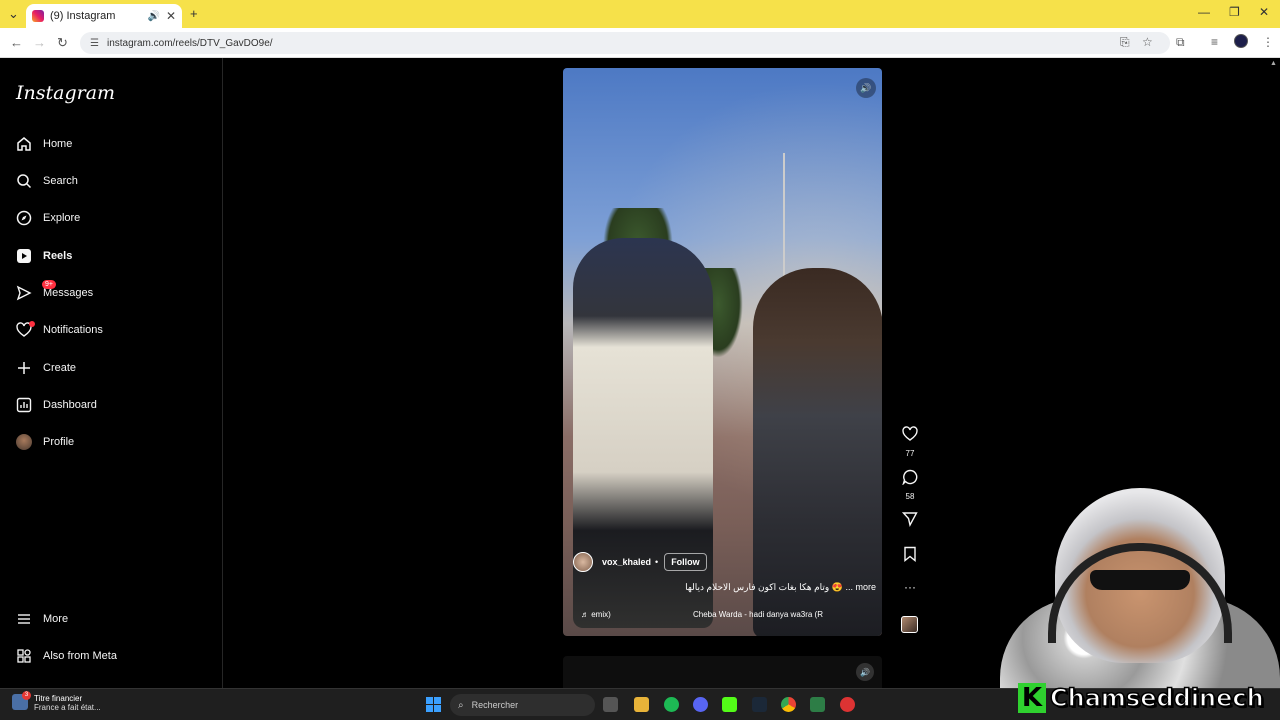 Image resolution: width=1280 pixels, height=720 pixels. I want to click on file-explorer-icon, so click(641, 704).